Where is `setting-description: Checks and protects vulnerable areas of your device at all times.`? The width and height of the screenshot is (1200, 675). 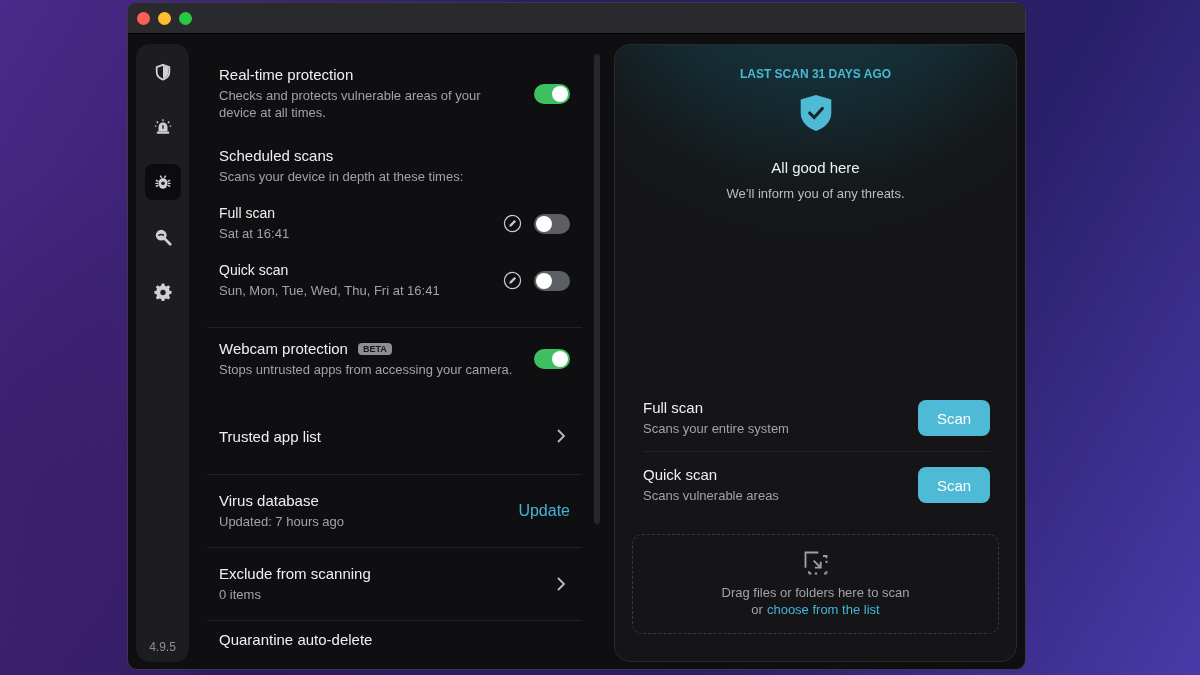
setting-description: Checks and protects vulnerable areas of your device at all times. is located at coordinates (350, 104).